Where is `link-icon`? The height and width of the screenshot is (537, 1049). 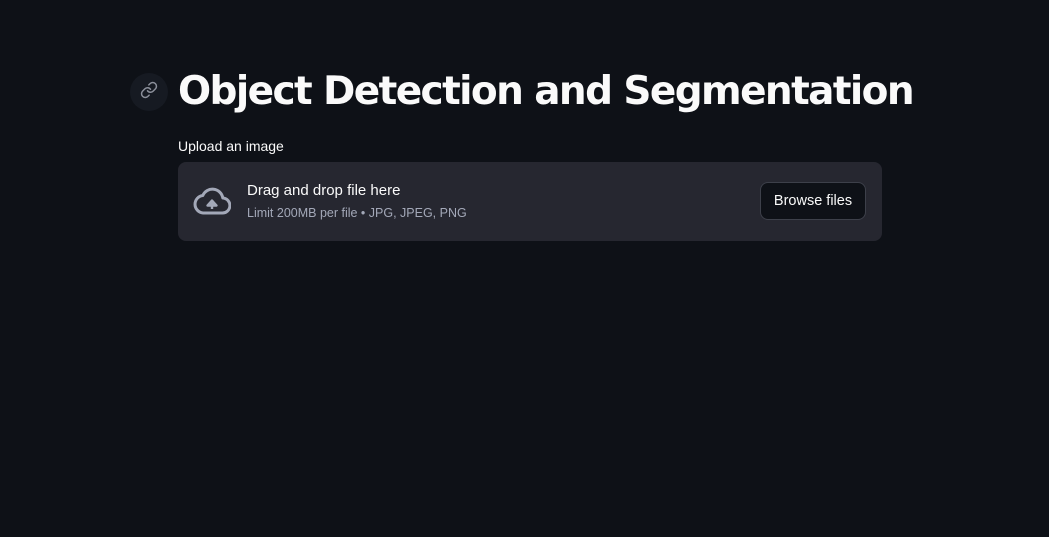
link-icon is located at coordinates (149, 92).